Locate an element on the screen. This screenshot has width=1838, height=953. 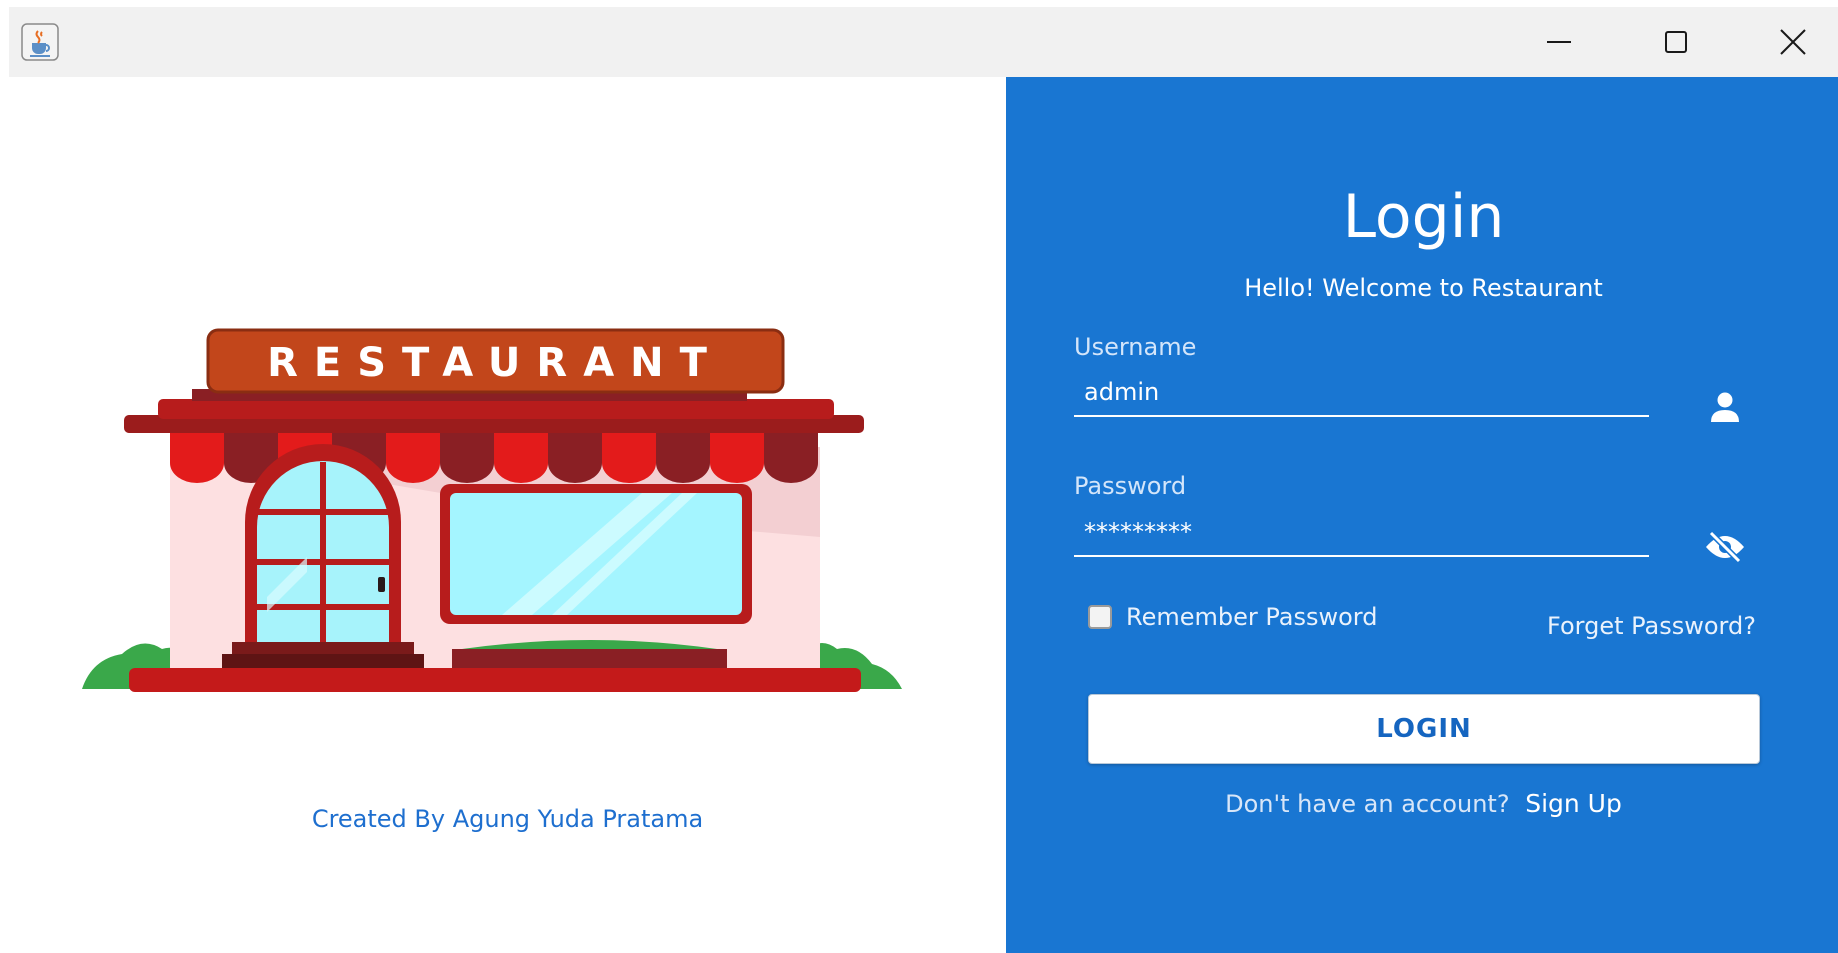
remember-password-checkbox is located at coordinates (1100, 617).